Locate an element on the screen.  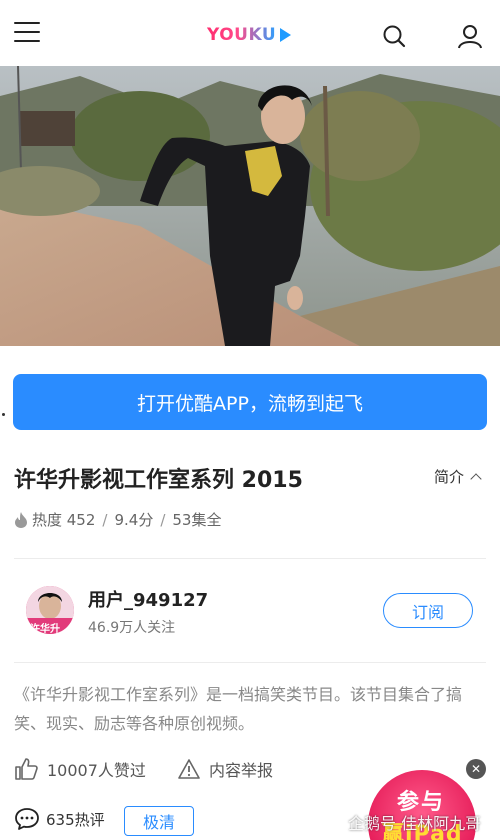
intro-toggle: 简介 is located at coordinates (458, 476).